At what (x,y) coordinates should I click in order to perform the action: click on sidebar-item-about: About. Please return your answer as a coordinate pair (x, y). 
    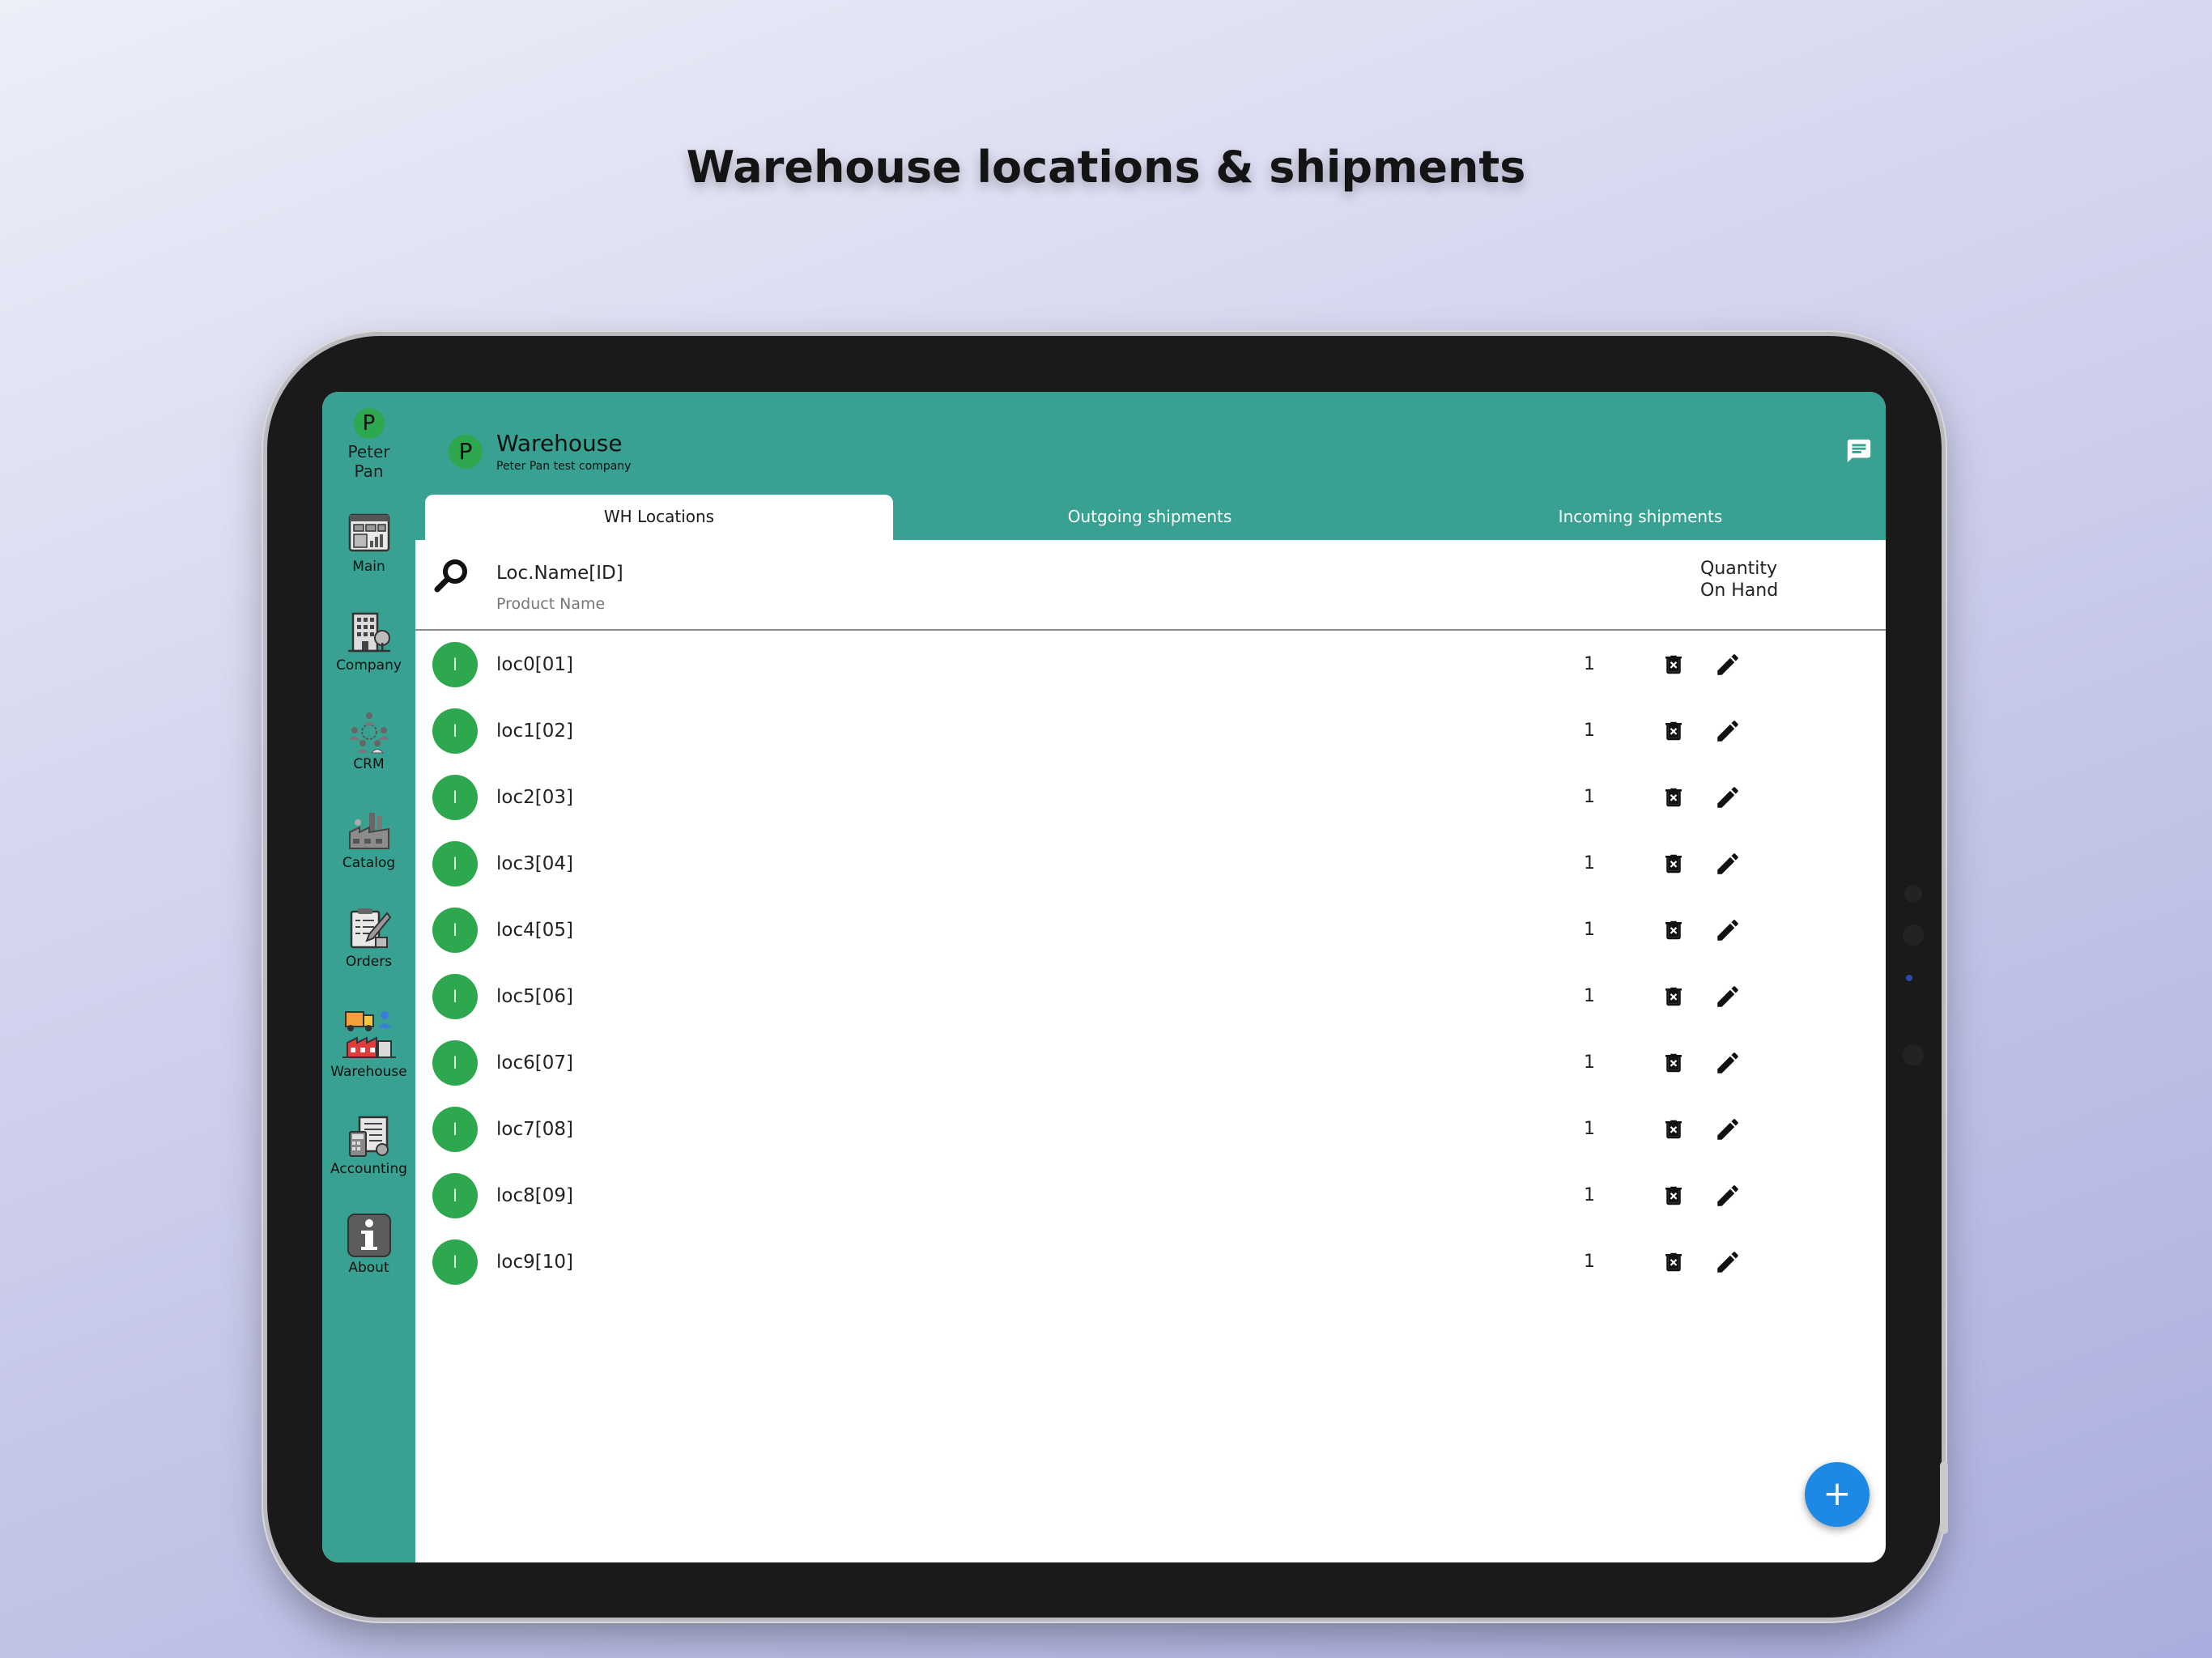
    Looking at the image, I should click on (368, 1243).